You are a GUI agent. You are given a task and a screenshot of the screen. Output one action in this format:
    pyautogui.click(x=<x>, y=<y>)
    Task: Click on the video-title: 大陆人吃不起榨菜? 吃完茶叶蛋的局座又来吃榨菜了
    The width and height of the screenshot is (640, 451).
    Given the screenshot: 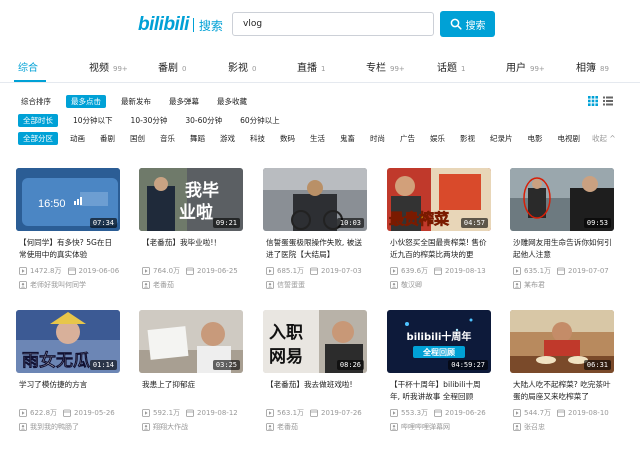 What is the action you would take?
    pyautogui.click(x=563, y=391)
    